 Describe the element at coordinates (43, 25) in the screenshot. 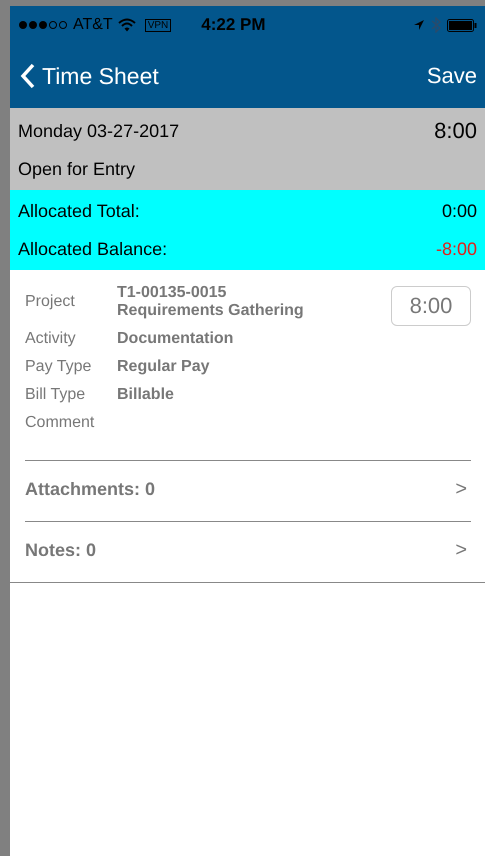

I see `signal-icon` at that location.